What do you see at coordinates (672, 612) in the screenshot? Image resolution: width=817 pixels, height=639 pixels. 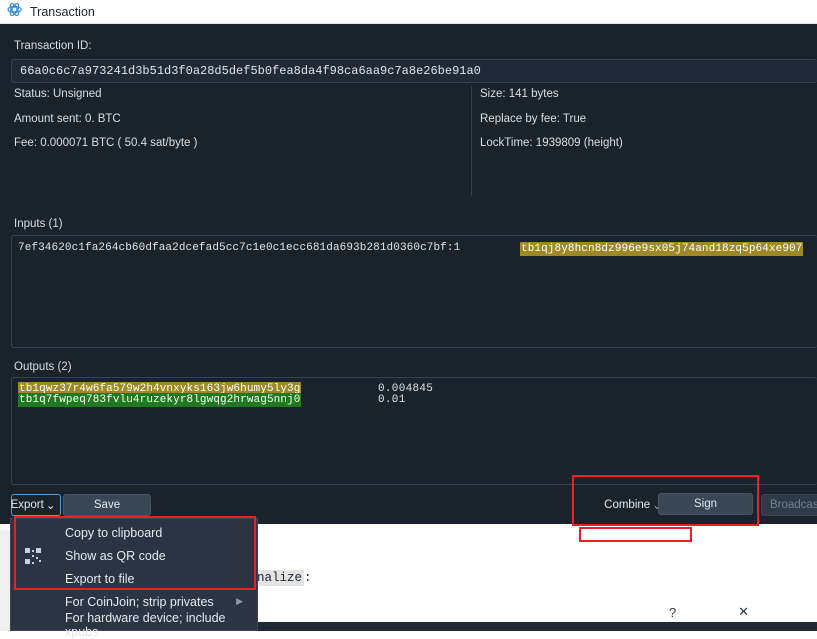 I see `help-button: ?` at bounding box center [672, 612].